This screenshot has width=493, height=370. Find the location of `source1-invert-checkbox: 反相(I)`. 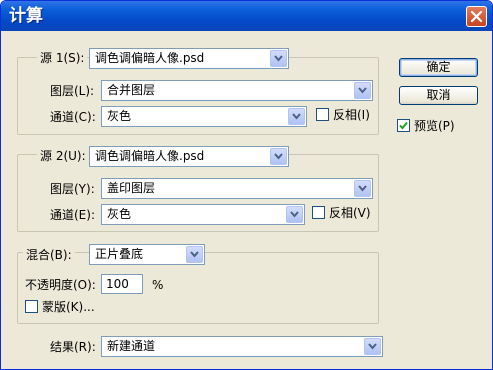

source1-invert-checkbox: 反相(I) is located at coordinates (346, 115).